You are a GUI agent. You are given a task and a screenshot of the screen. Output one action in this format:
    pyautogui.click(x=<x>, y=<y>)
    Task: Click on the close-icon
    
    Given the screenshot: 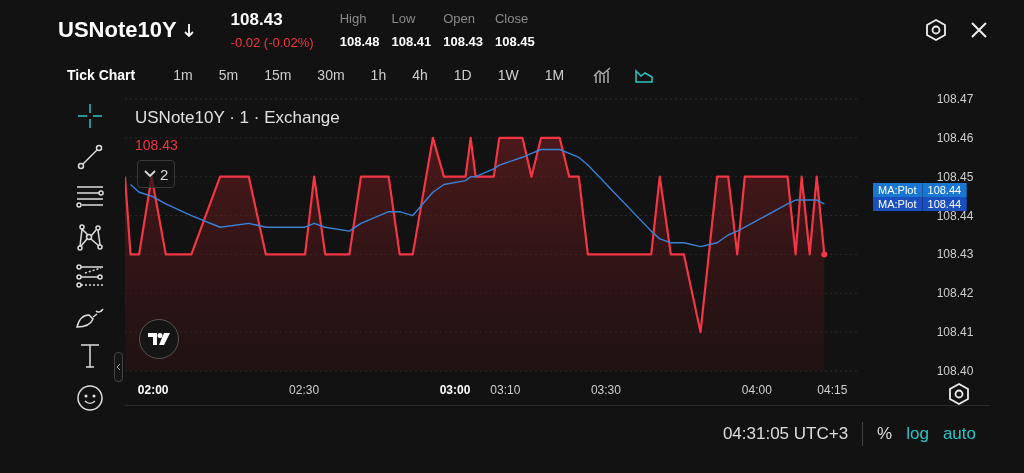 What is the action you would take?
    pyautogui.click(x=979, y=30)
    